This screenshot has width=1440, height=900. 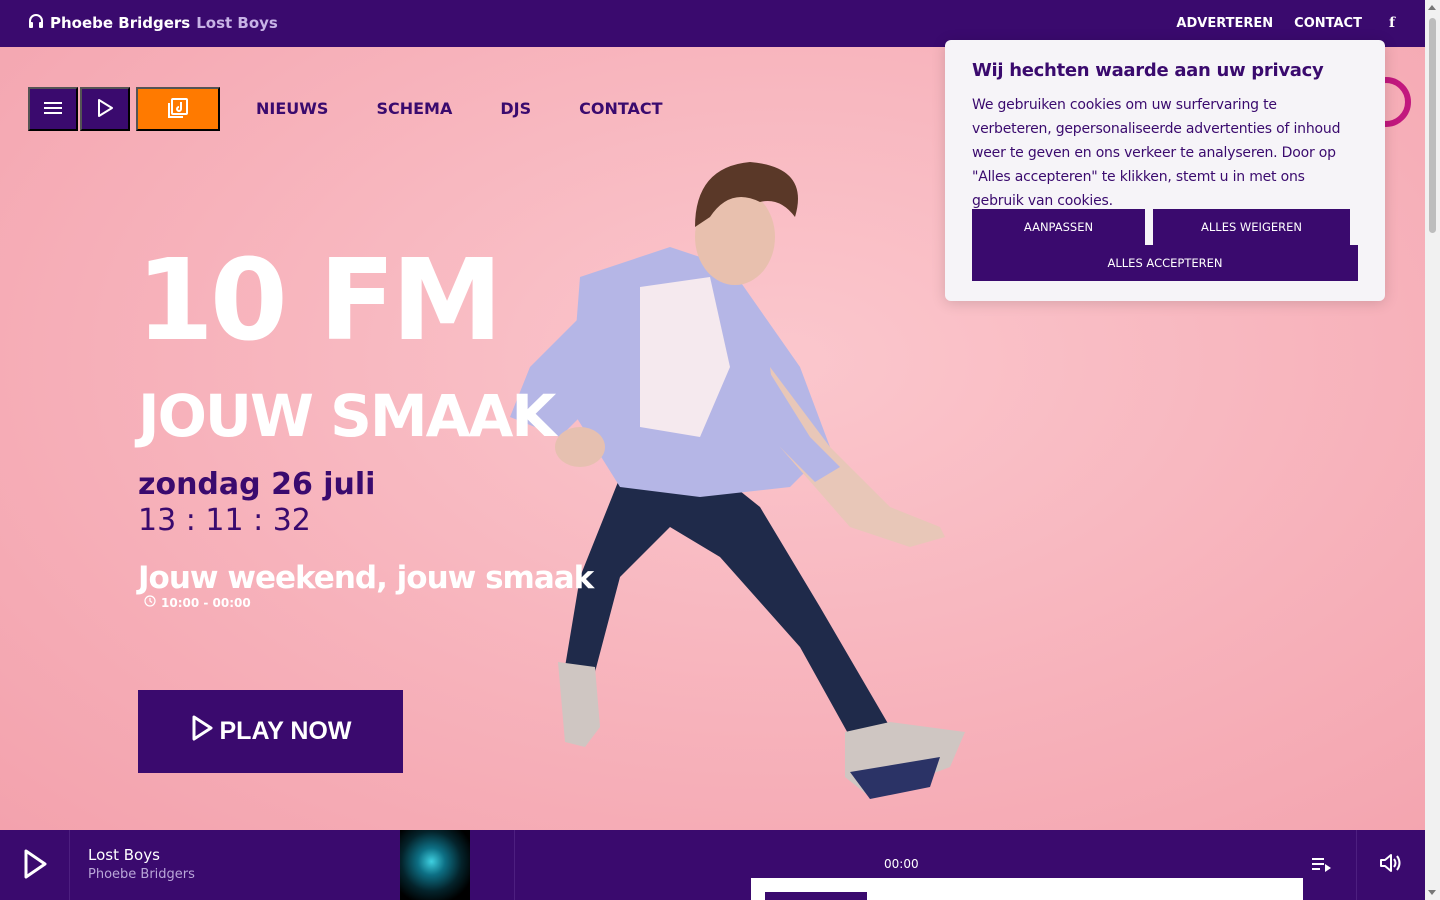 I want to click on nav-item-nieuws: NIEUWS, so click(x=292, y=108).